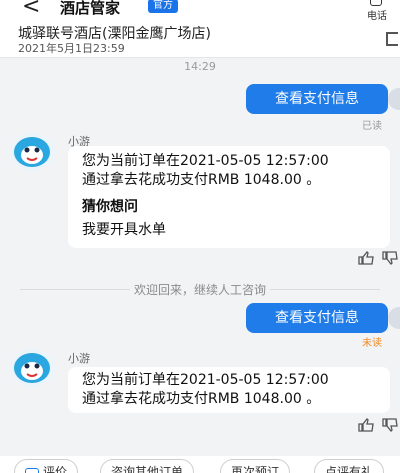  Describe the element at coordinates (200, 464) in the screenshot. I see `quick-action-bar: 评价 咨询其他订单 再次预订 点评有礼` at that location.